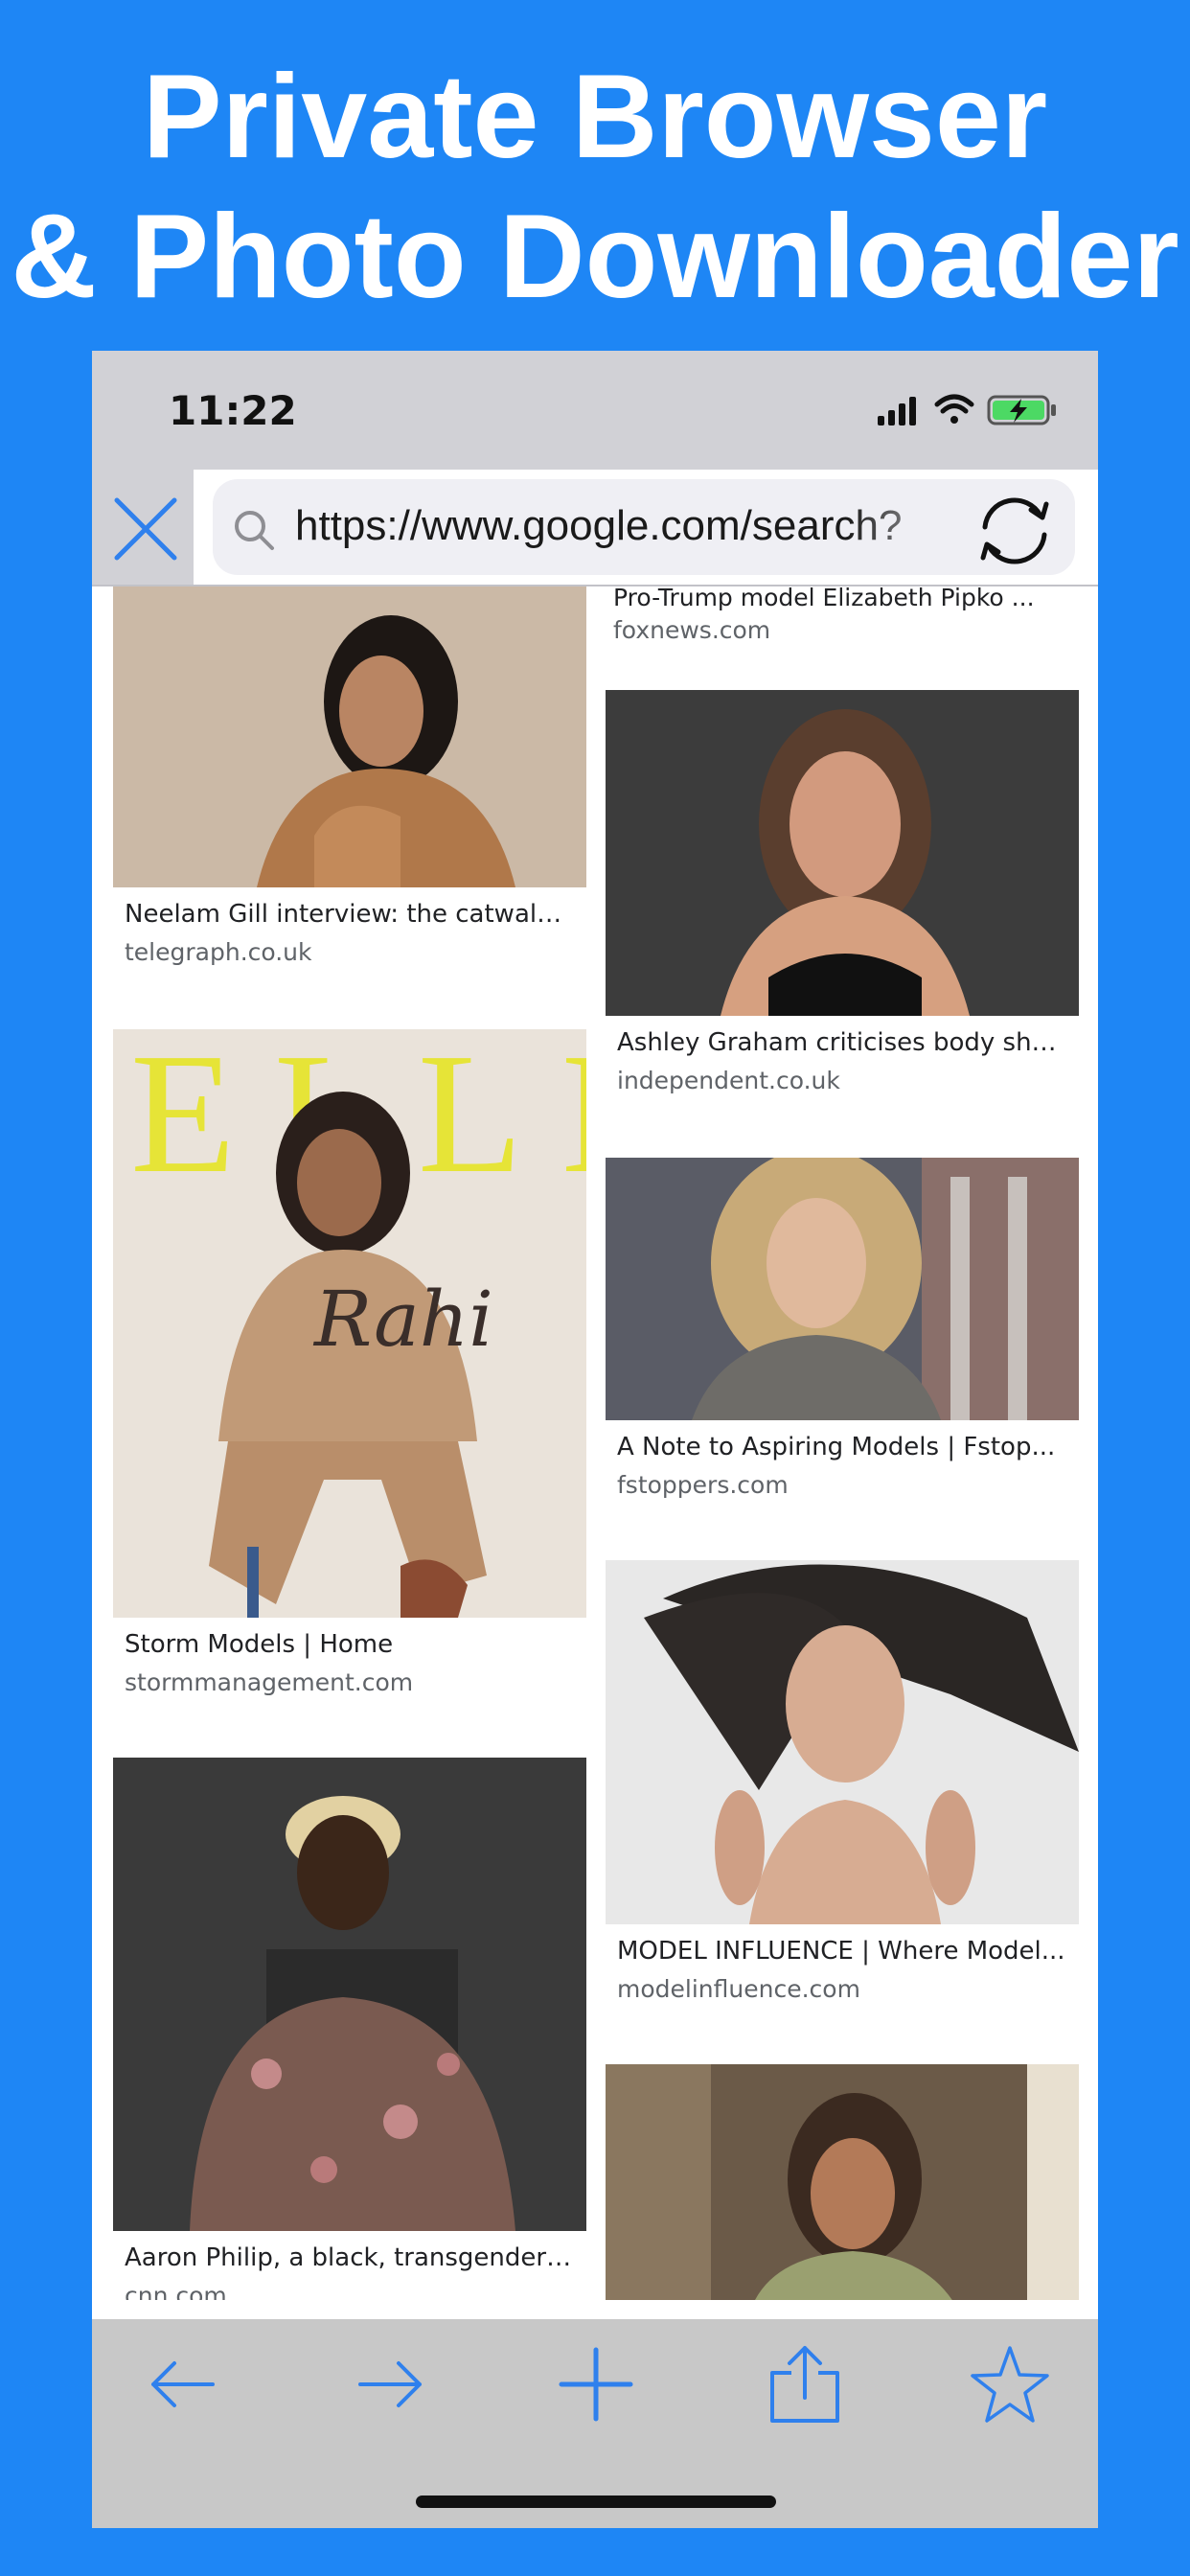 The width and height of the screenshot is (1190, 2576). Describe the element at coordinates (1021, 410) in the screenshot. I see `battery-charging-icon` at that location.